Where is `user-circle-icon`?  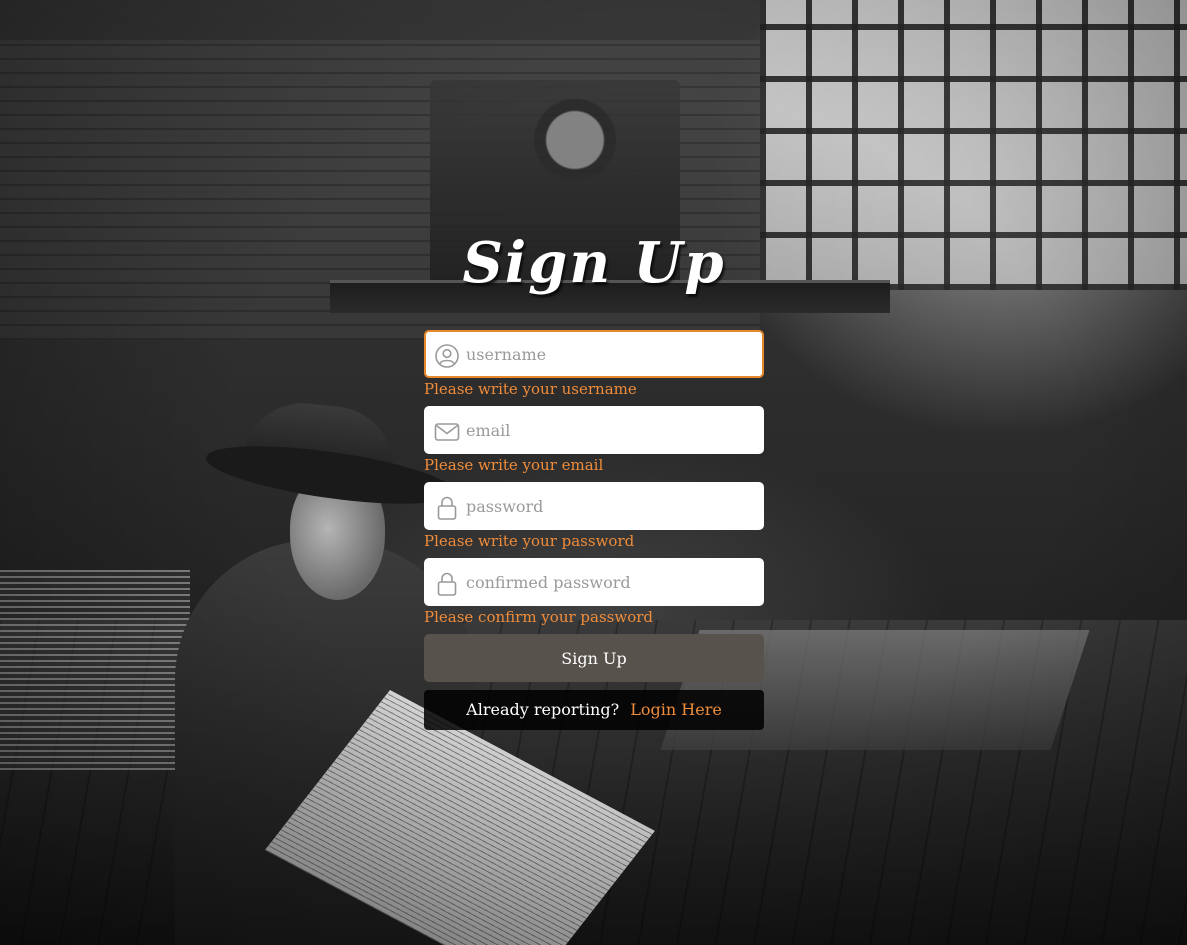
user-circle-icon is located at coordinates (447, 356).